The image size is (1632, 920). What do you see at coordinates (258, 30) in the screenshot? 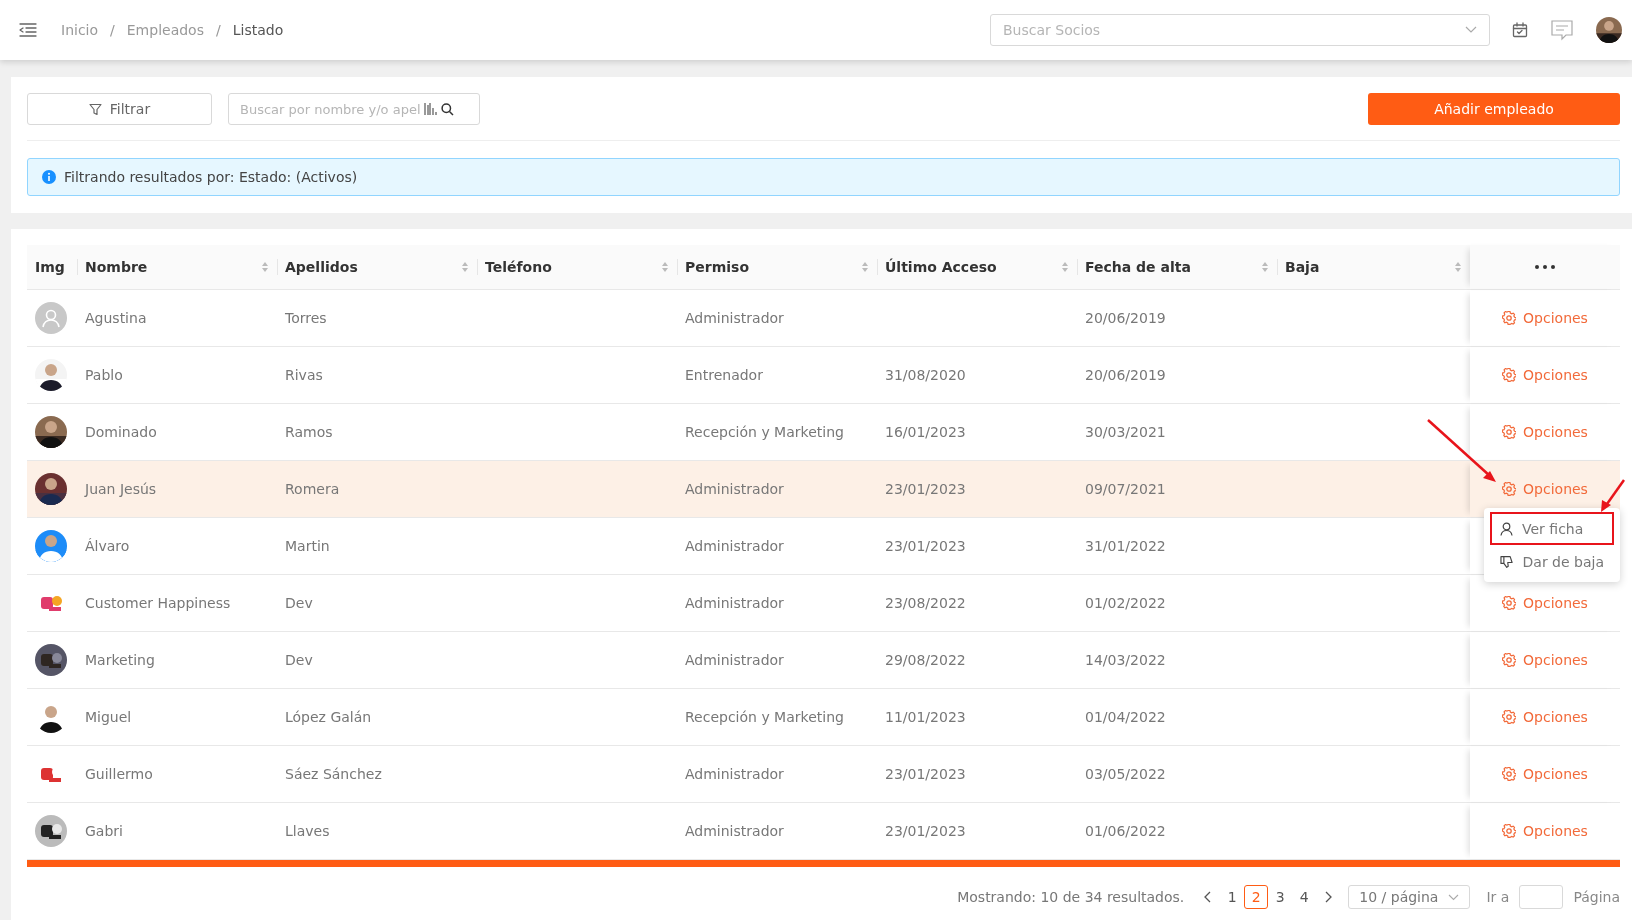
I see `breadcrumb-item: Listado` at bounding box center [258, 30].